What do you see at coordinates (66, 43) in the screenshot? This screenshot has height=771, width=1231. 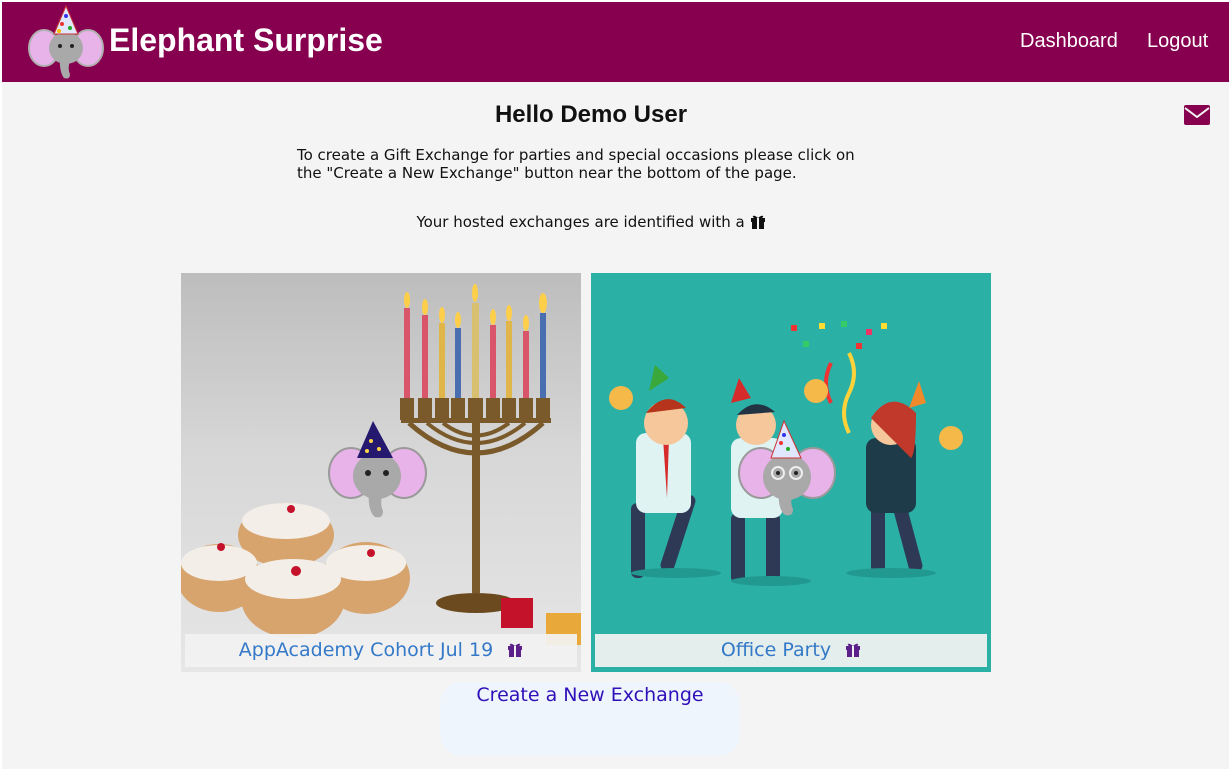 I see `party-elephant-logo` at bounding box center [66, 43].